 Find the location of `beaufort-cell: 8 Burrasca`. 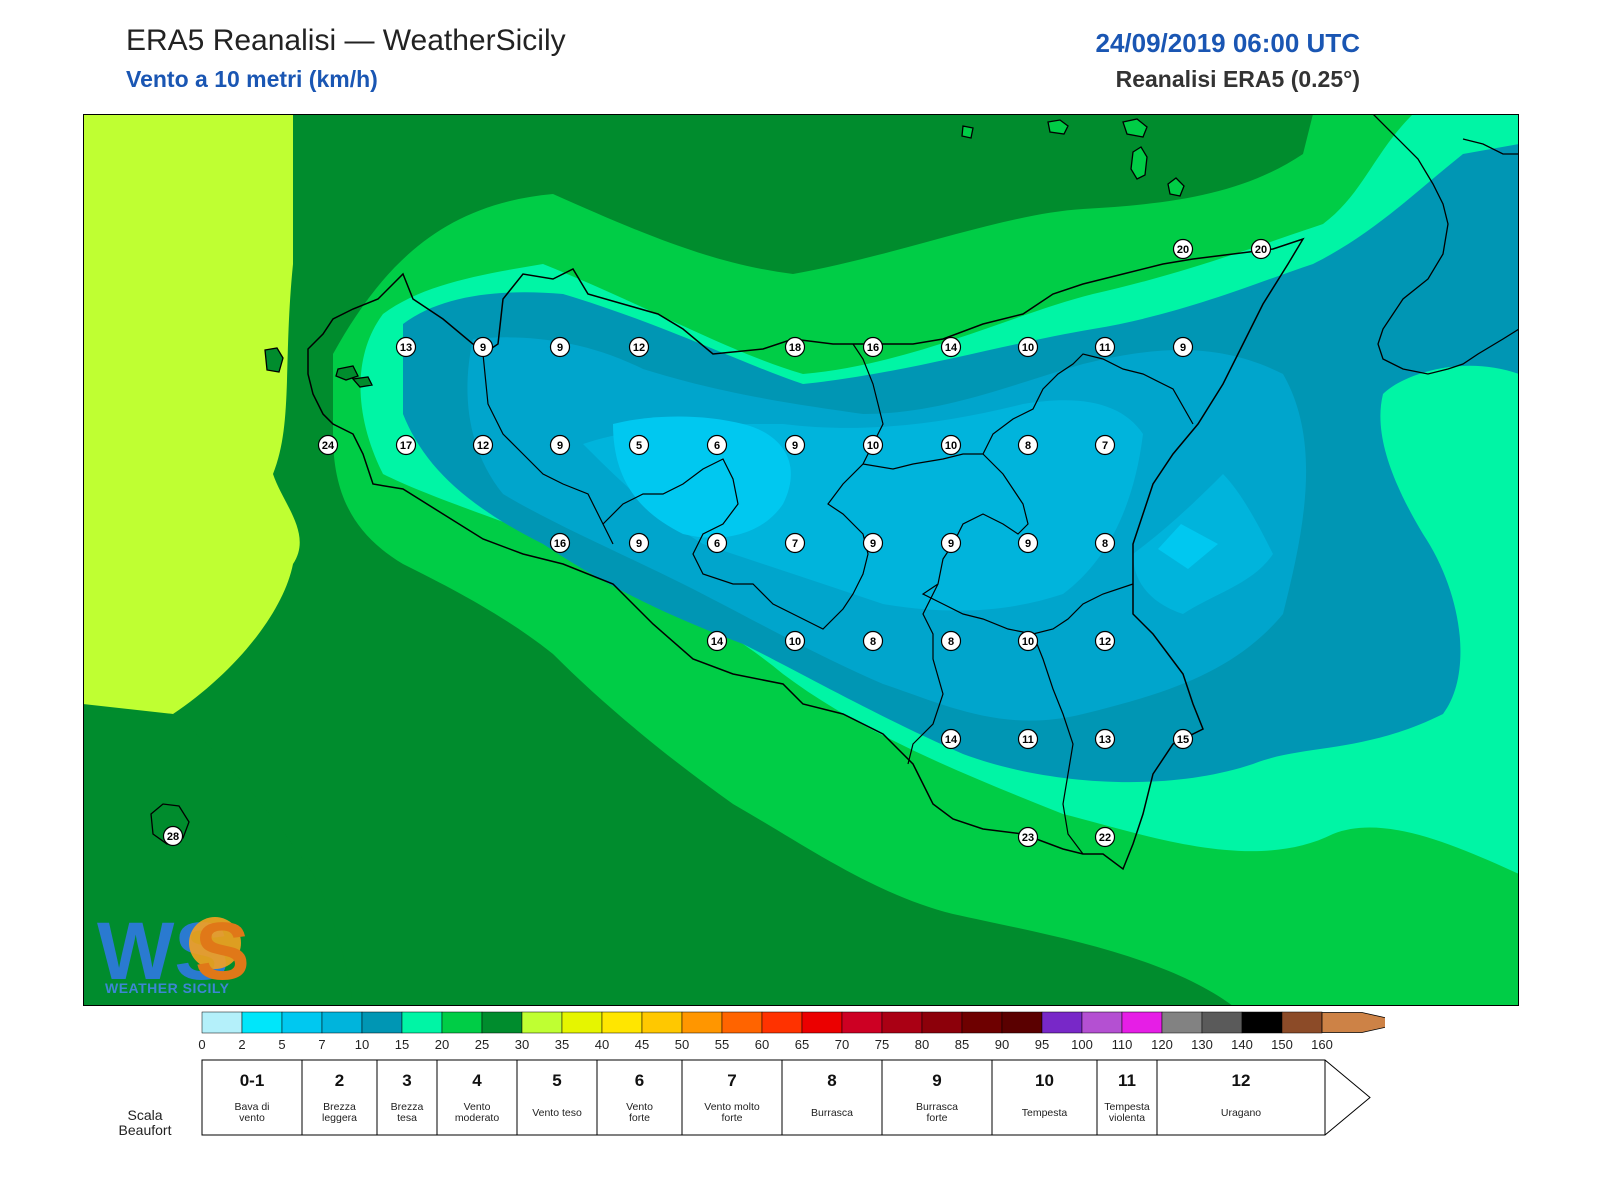

beaufort-cell: 8 Burrasca is located at coordinates (832, 1097).